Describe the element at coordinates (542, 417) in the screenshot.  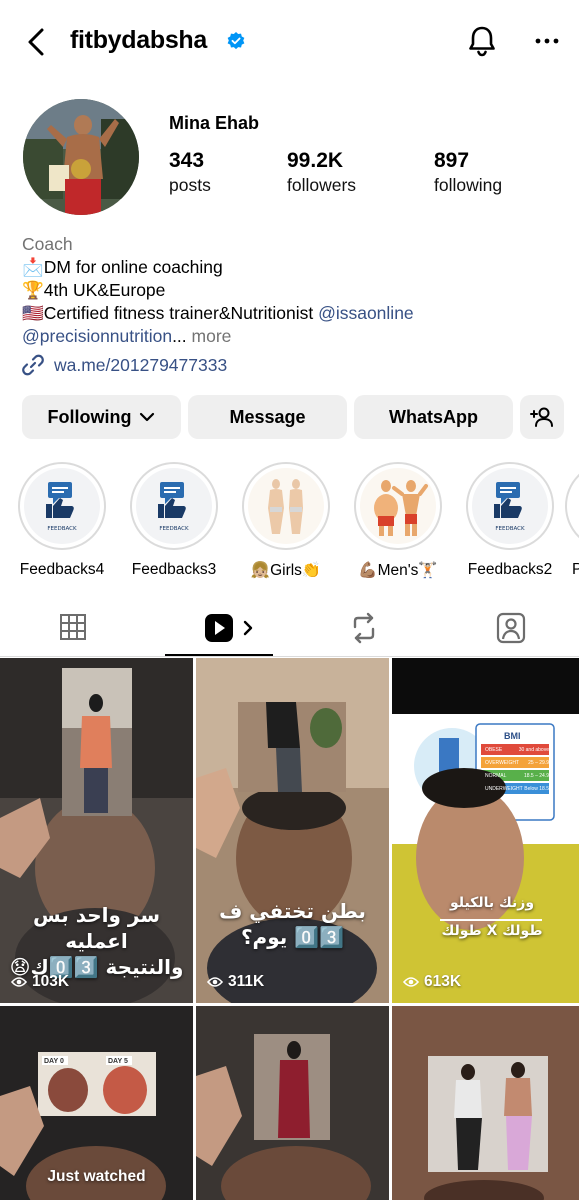
I see `suggested-users-button` at that location.